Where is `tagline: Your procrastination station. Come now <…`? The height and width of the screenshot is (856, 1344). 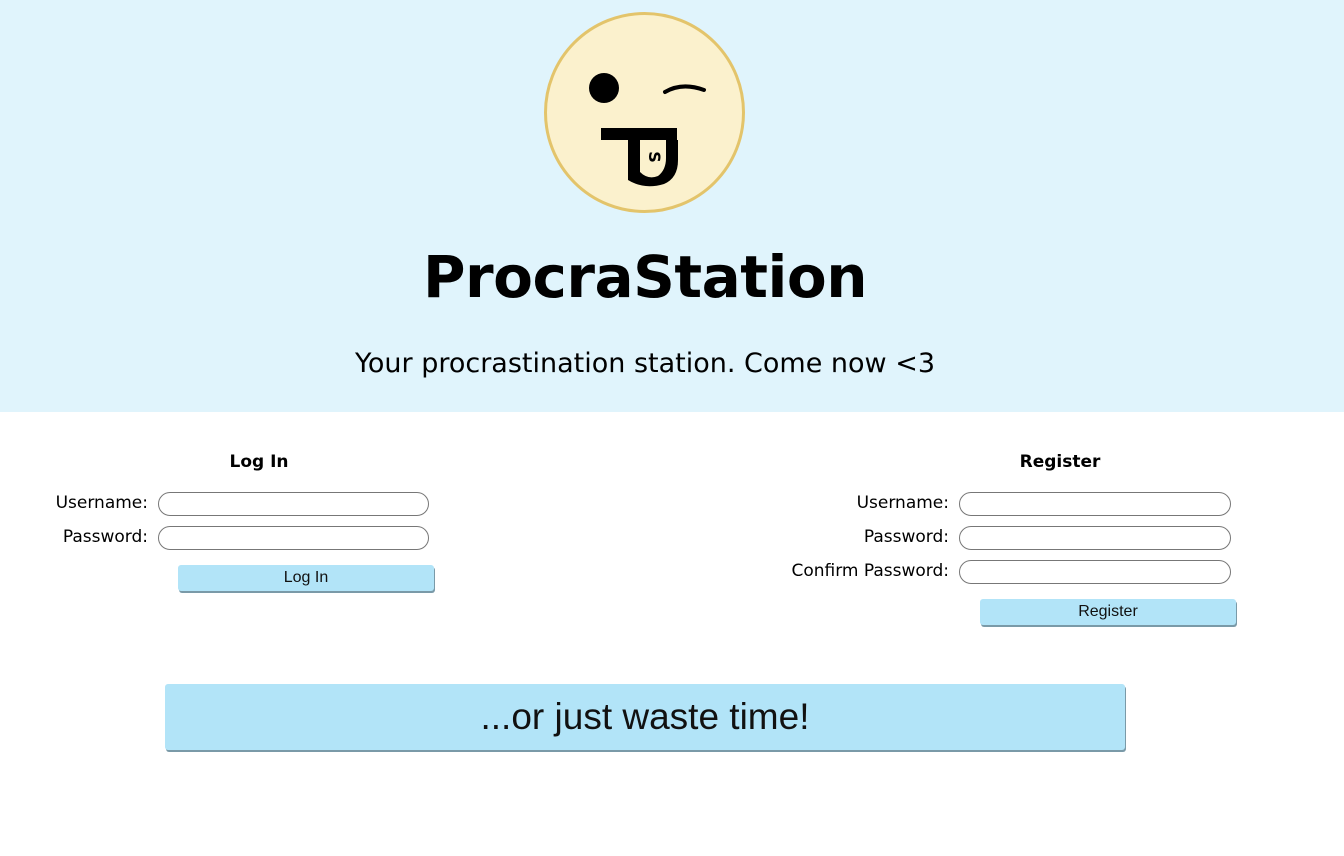
tagline: Your procrastination station. Come now <… is located at coordinates (645, 363).